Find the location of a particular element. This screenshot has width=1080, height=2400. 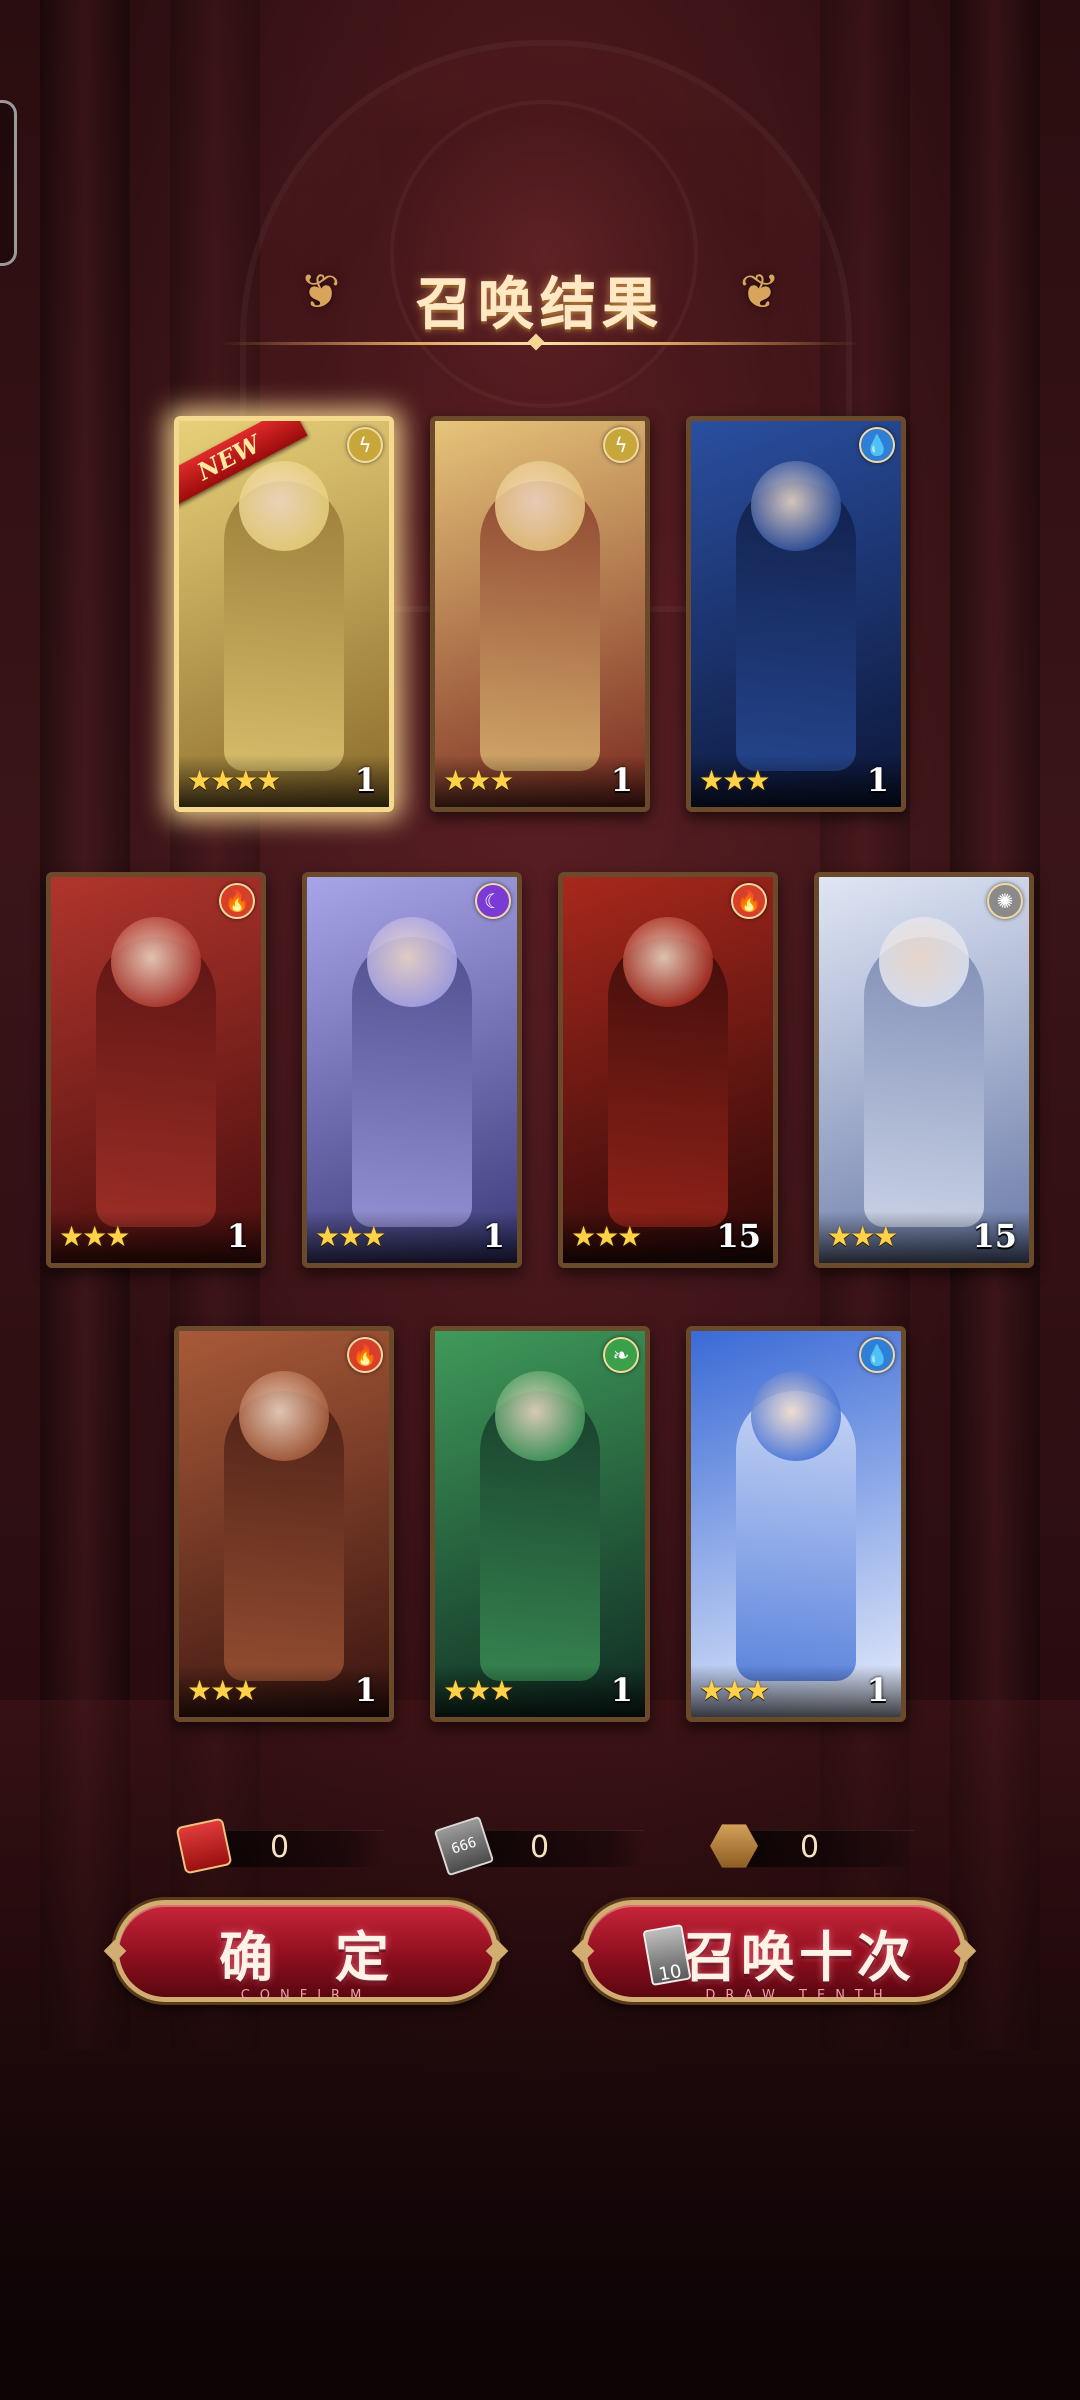

ticket-icon: 666 is located at coordinates (464, 1846).